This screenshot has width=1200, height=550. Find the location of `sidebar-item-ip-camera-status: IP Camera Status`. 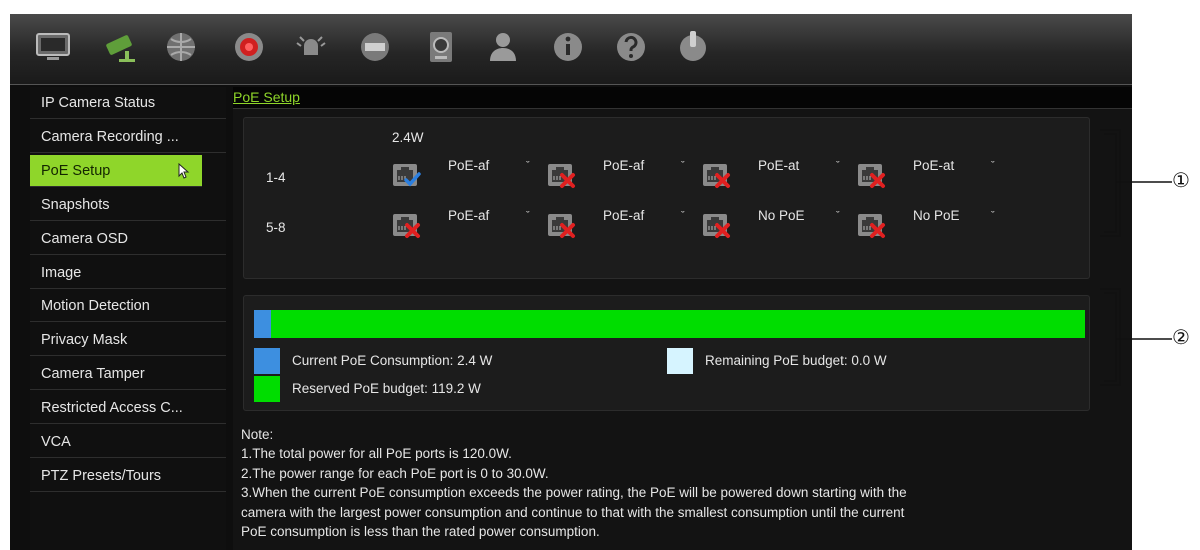

sidebar-item-ip-camera-status: IP Camera Status is located at coordinates (128, 103).